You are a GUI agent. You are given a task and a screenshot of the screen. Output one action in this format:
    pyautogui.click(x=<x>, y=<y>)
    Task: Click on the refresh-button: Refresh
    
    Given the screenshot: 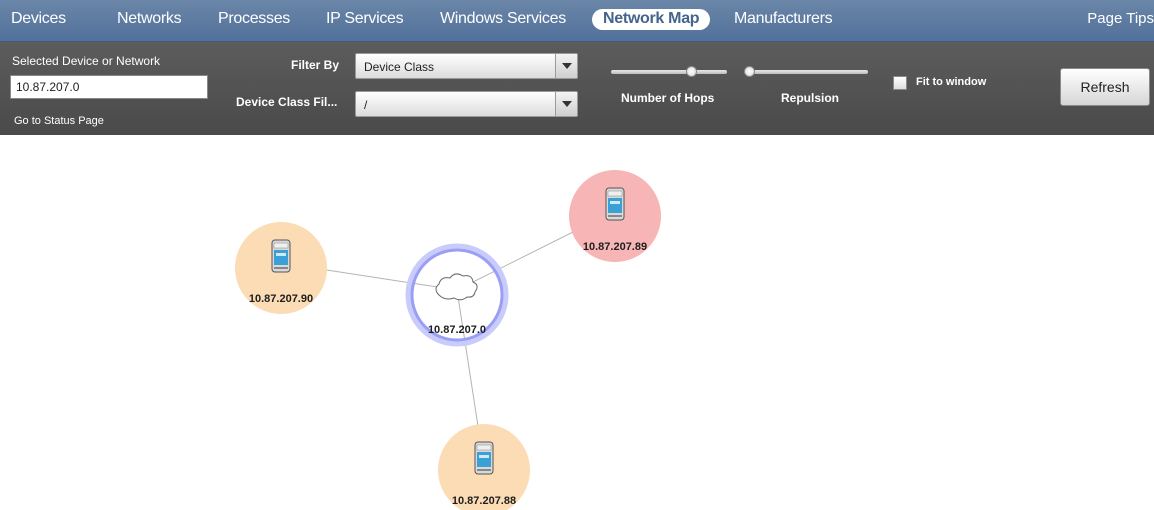 What is the action you would take?
    pyautogui.click(x=1105, y=87)
    